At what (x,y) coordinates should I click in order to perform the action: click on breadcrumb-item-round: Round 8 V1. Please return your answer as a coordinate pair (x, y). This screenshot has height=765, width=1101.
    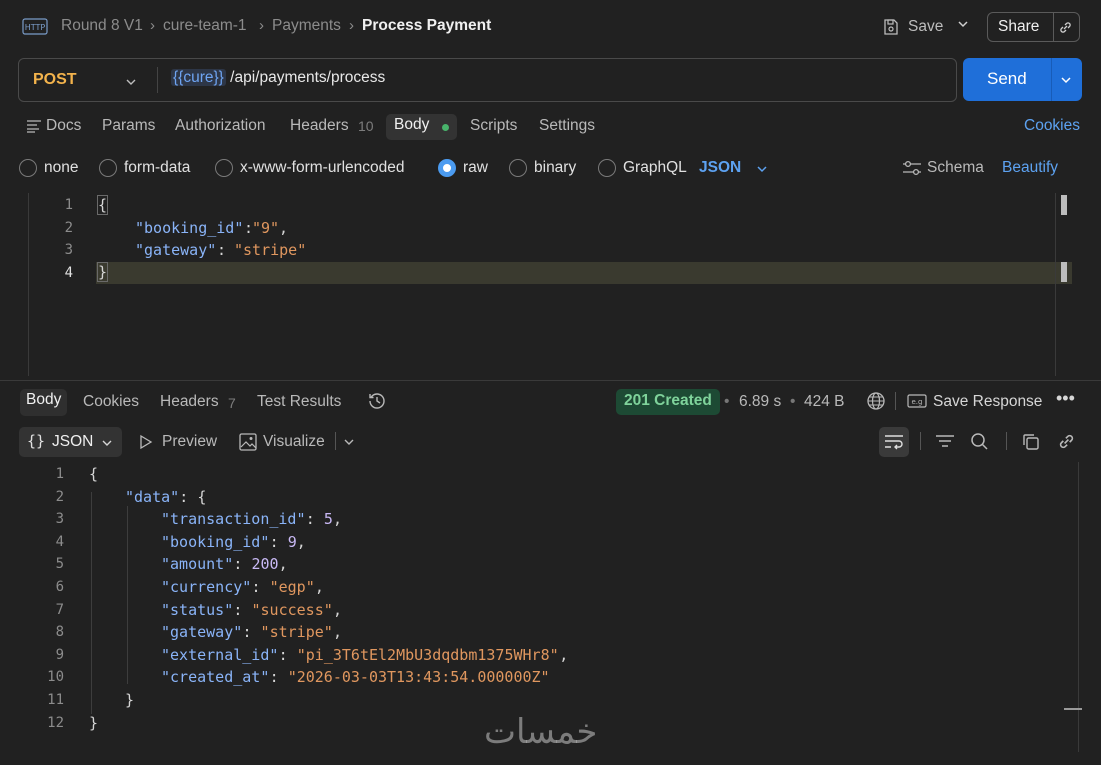
    Looking at the image, I should click on (102, 26).